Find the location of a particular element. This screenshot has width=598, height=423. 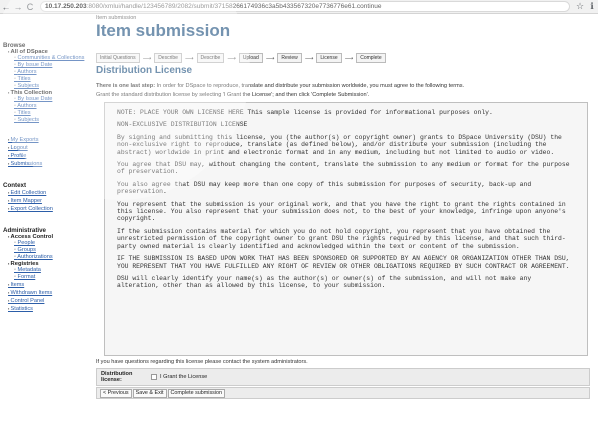

sidebar-link-titles: Titles is located at coordinates (46, 79).